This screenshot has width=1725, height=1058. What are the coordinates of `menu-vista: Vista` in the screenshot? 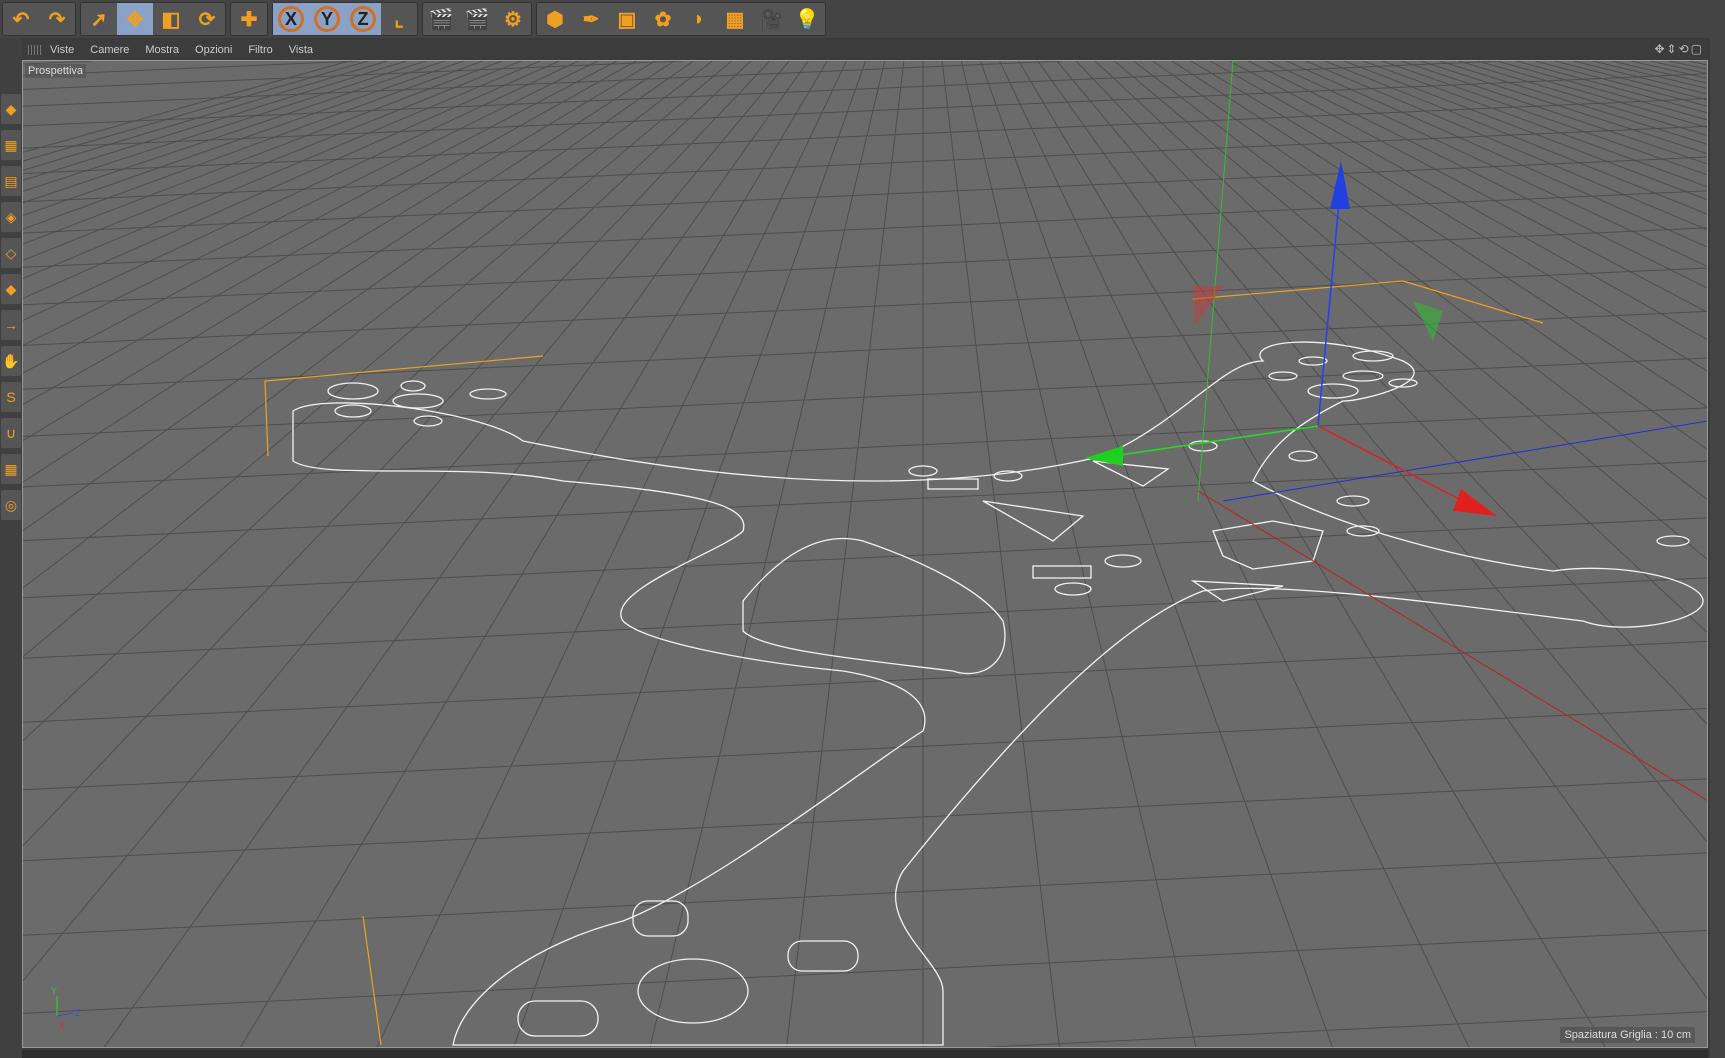 It's located at (301, 50).